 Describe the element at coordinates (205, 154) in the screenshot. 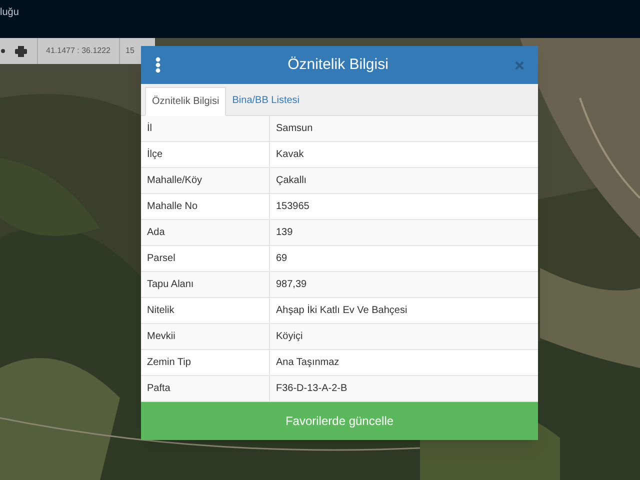

I see `table-cell: İlçe` at that location.